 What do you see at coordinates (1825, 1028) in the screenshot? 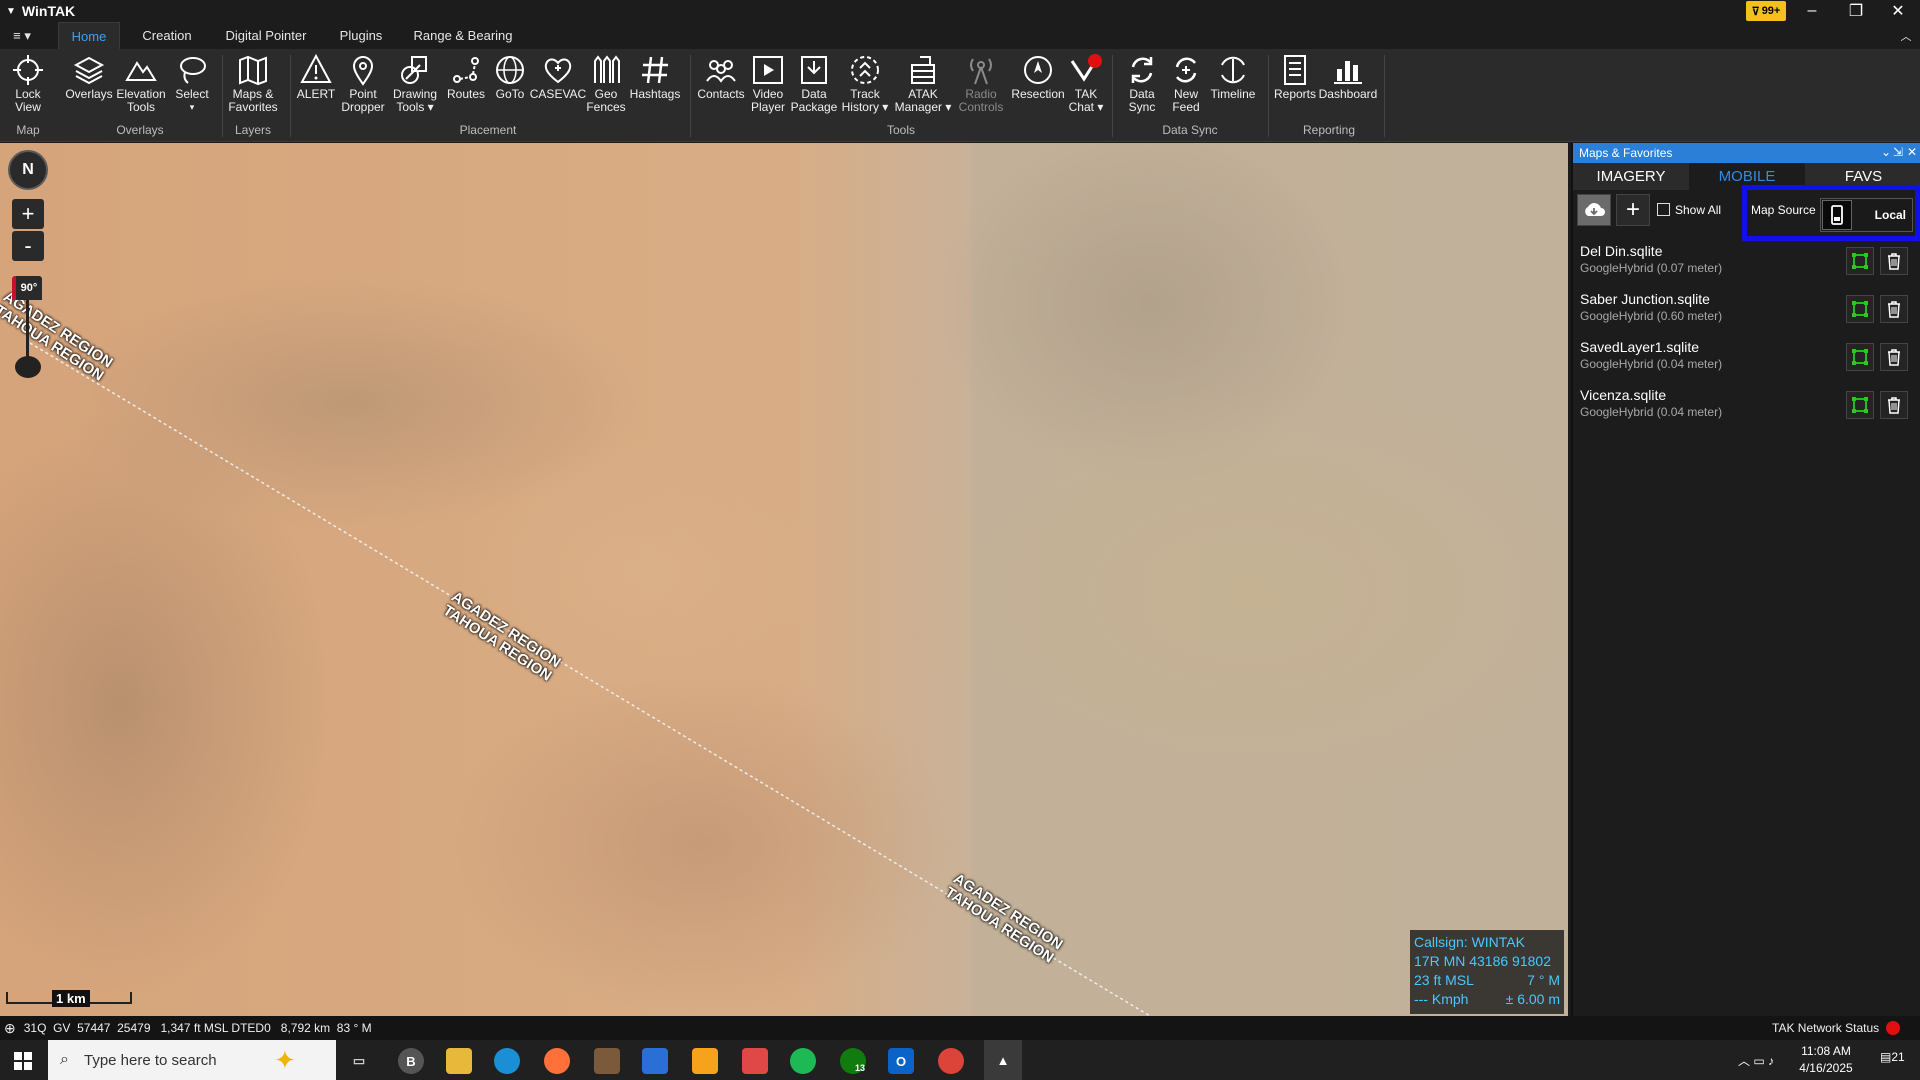
I see `network-status-label: TAK Network Status` at bounding box center [1825, 1028].